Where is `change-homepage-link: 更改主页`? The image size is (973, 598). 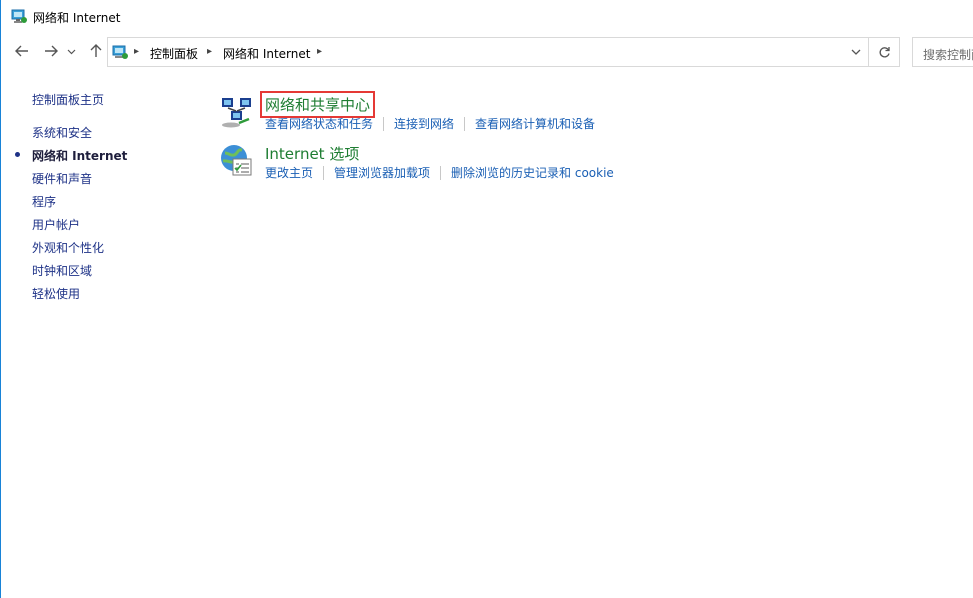 change-homepage-link: 更改主页 is located at coordinates (289, 172).